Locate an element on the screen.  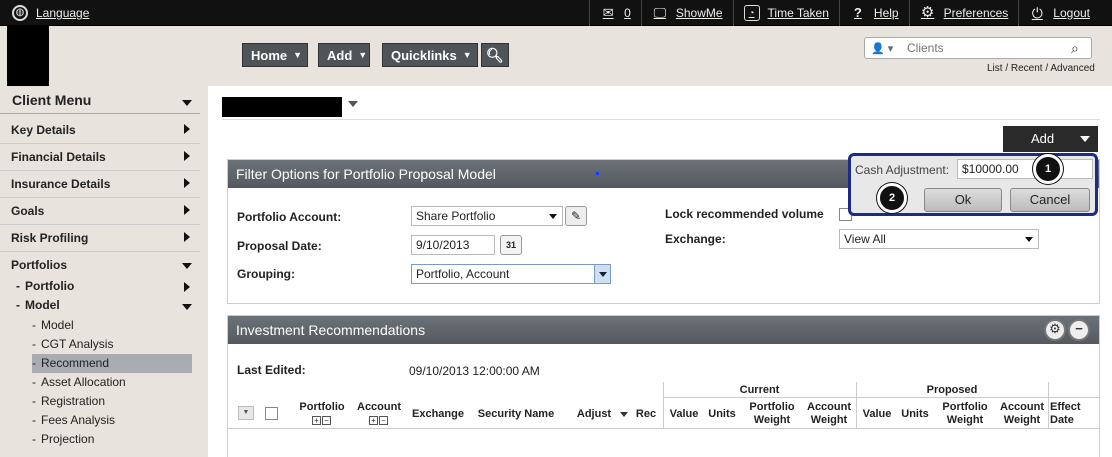
time-taken-label: Time Taken is located at coordinates (798, 13).